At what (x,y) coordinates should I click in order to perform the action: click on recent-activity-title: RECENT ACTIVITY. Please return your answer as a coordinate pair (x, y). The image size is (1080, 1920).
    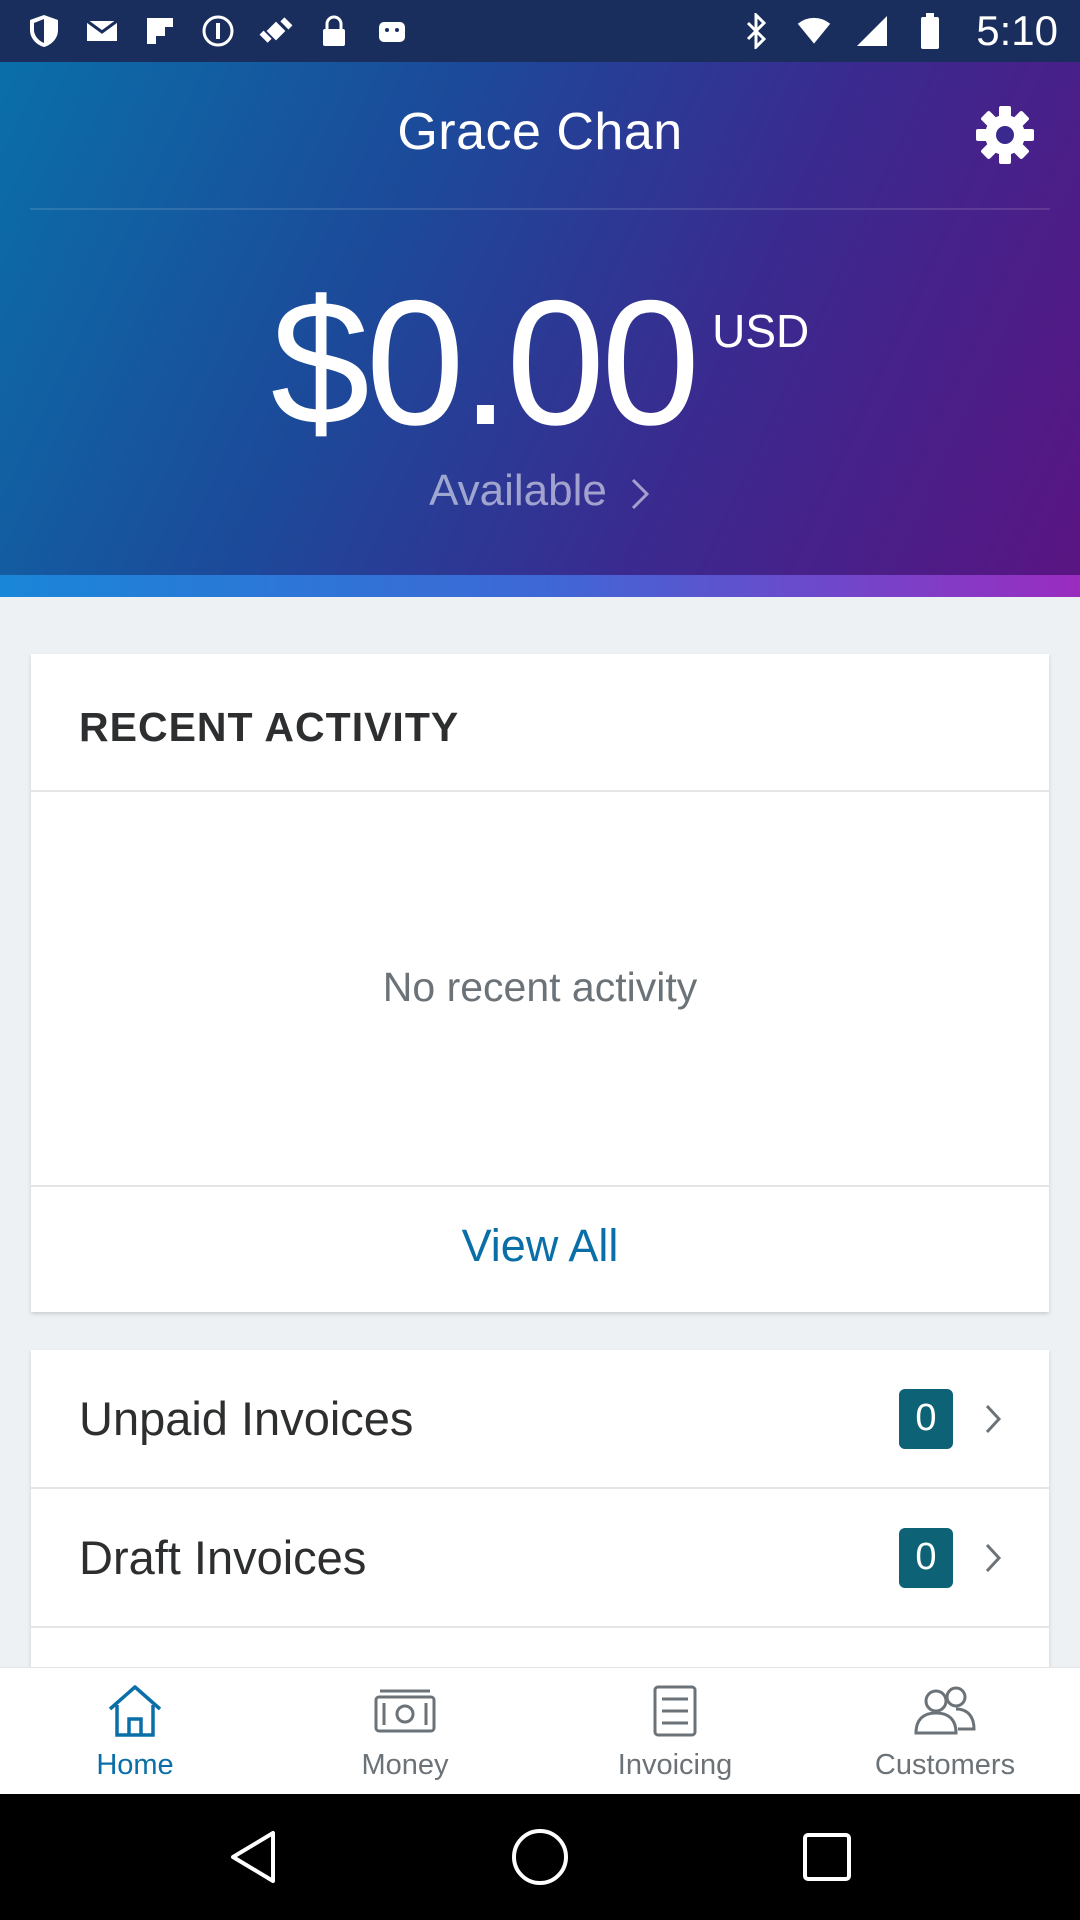
    Looking at the image, I should click on (269, 727).